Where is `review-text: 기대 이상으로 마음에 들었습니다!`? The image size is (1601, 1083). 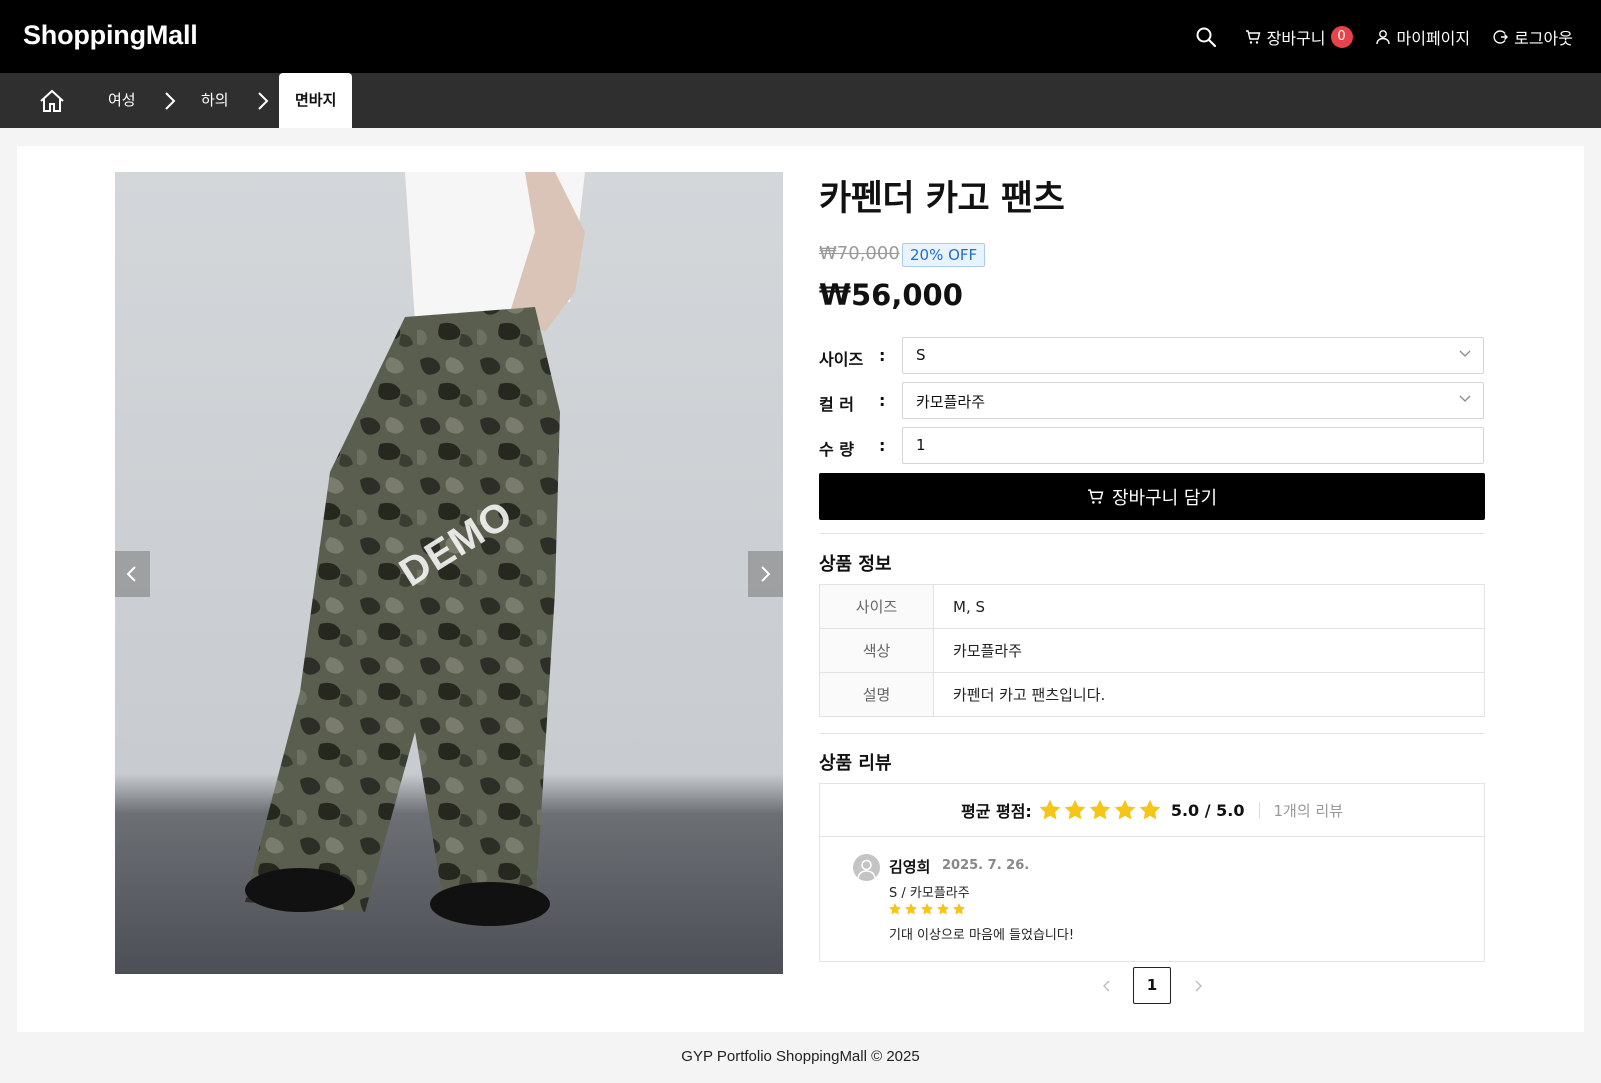
review-text: 기대 이상으로 마음에 들었습니다! is located at coordinates (982, 935).